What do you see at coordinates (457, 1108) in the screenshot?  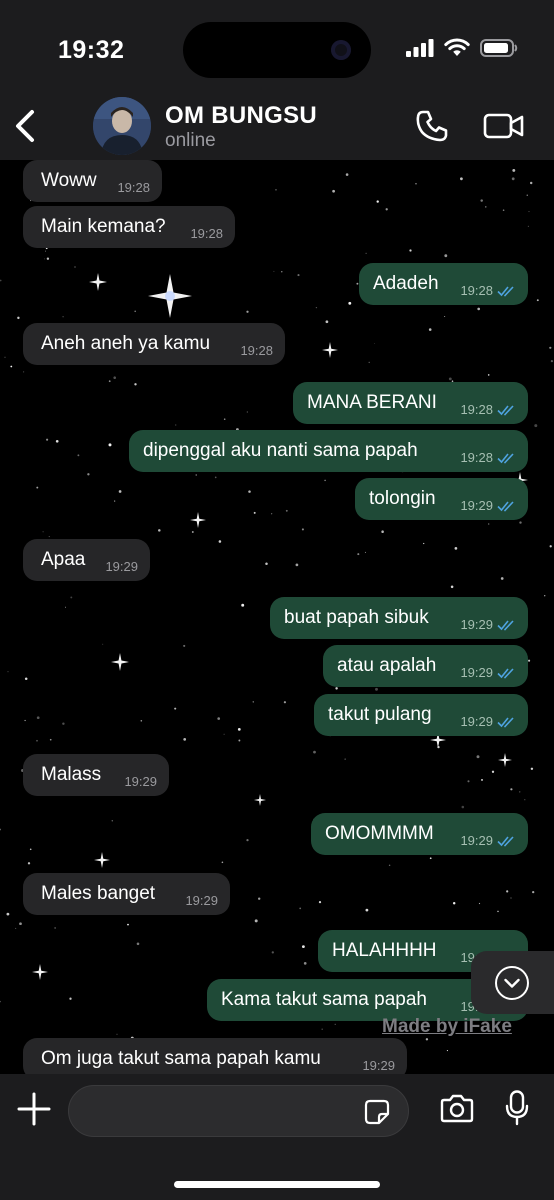 I see `camera-icon` at bounding box center [457, 1108].